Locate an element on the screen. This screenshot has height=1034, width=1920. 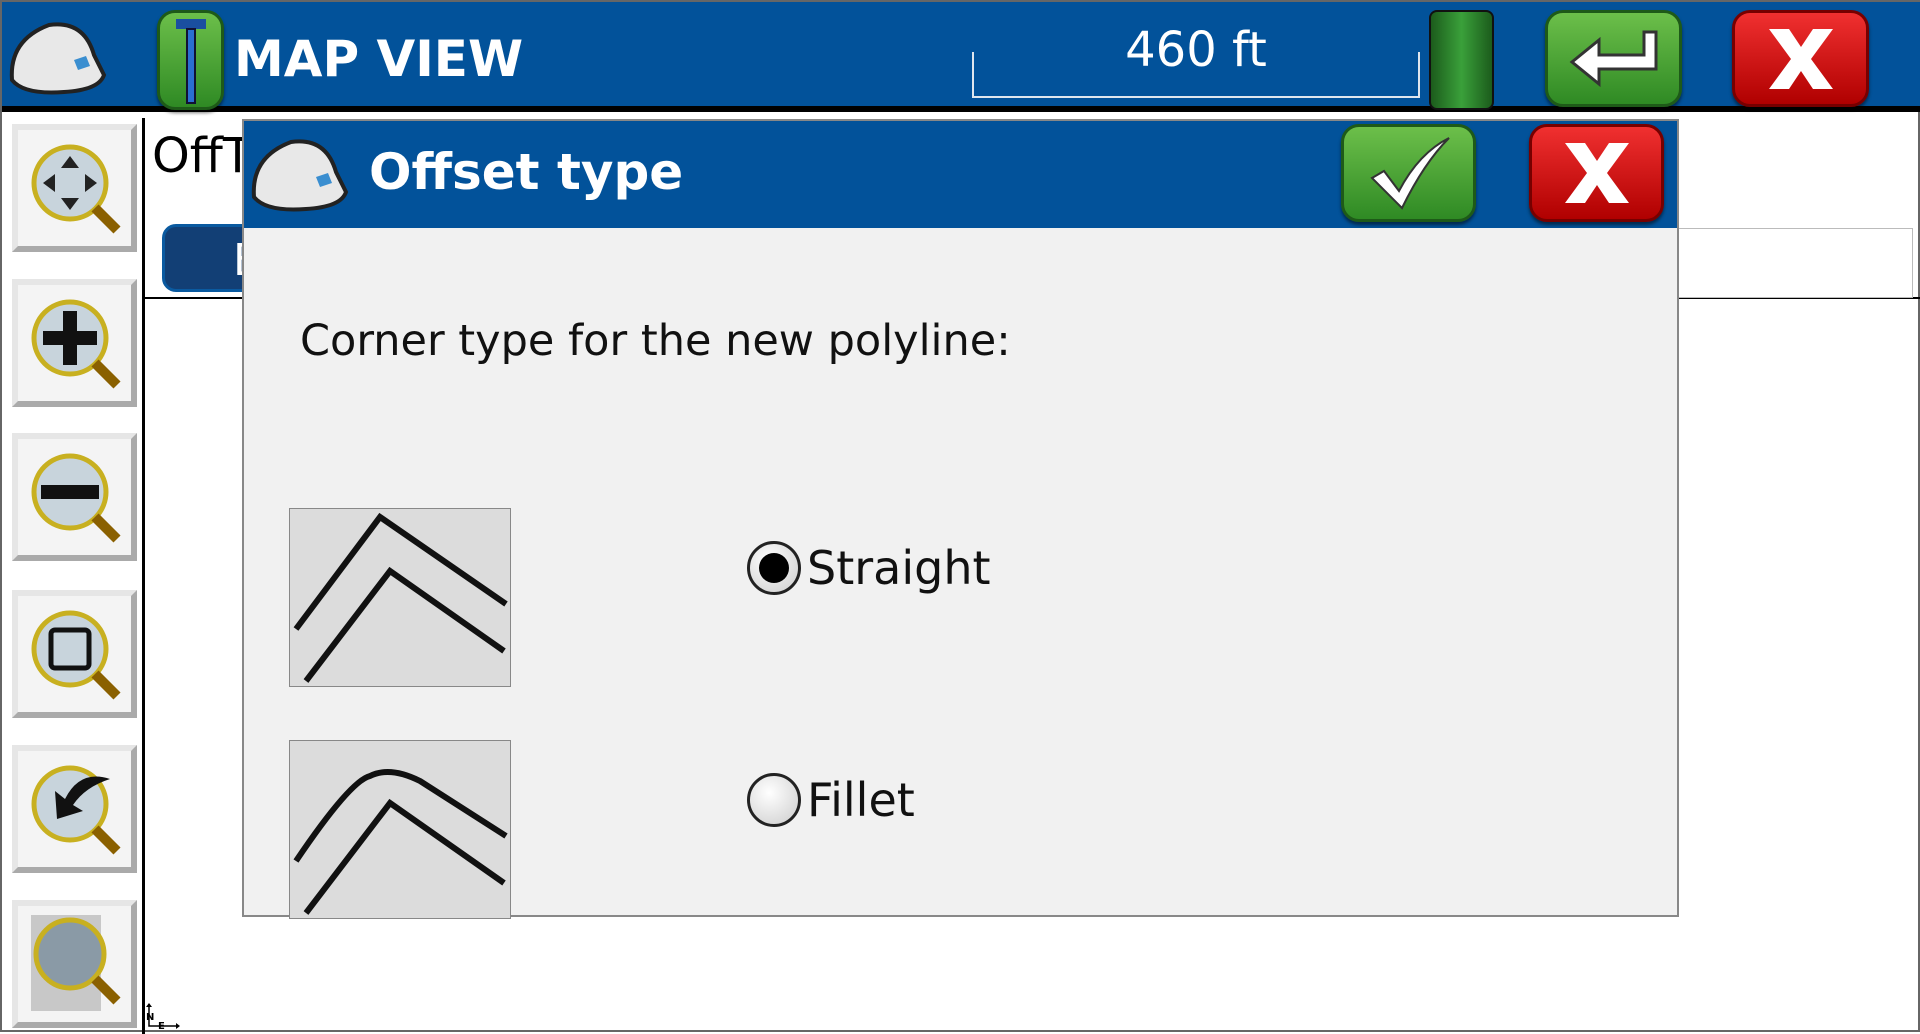
gps-rover-button is located at coordinates (190, 60).